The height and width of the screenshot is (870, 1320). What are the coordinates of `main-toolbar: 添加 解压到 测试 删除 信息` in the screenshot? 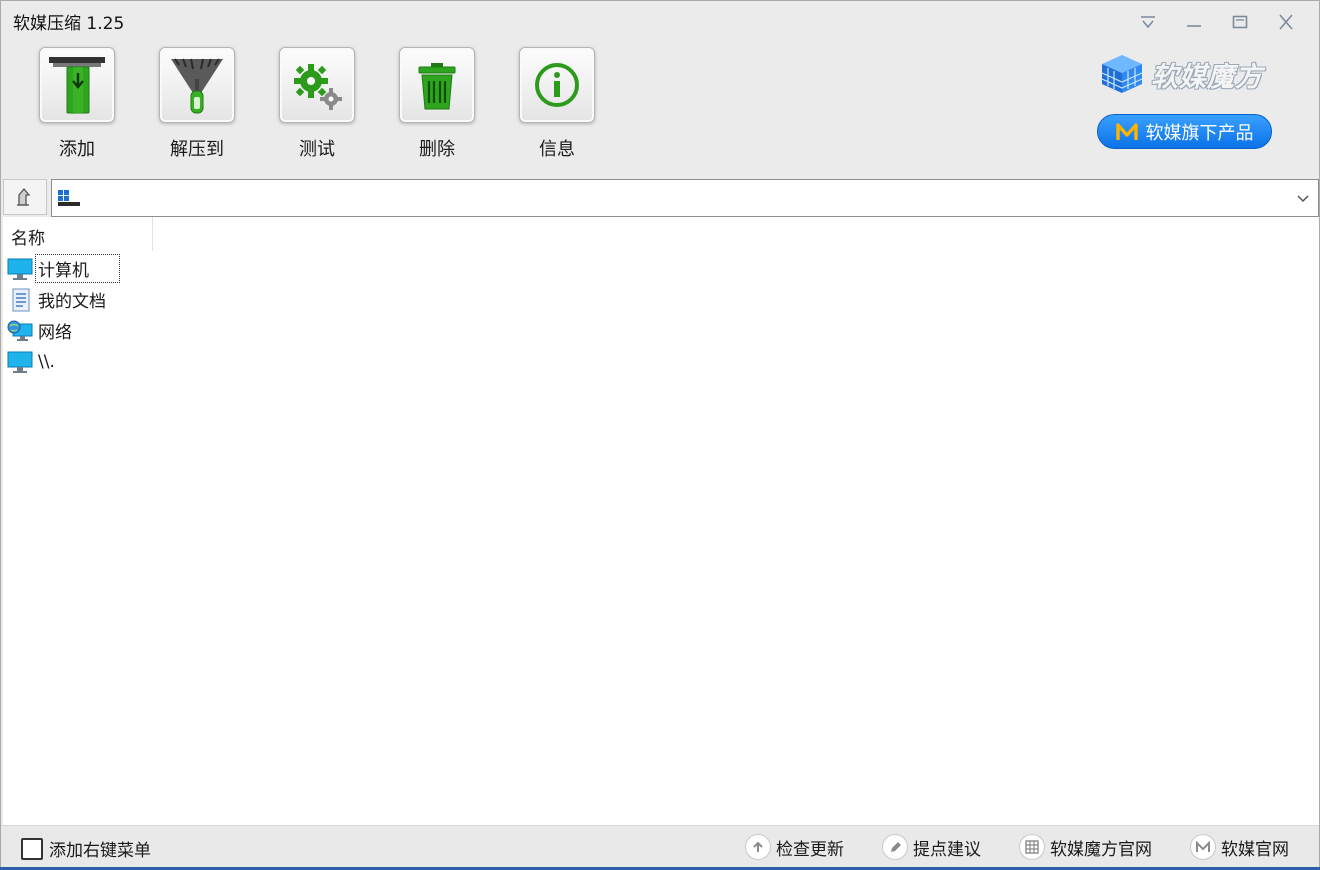 It's located at (317, 104).